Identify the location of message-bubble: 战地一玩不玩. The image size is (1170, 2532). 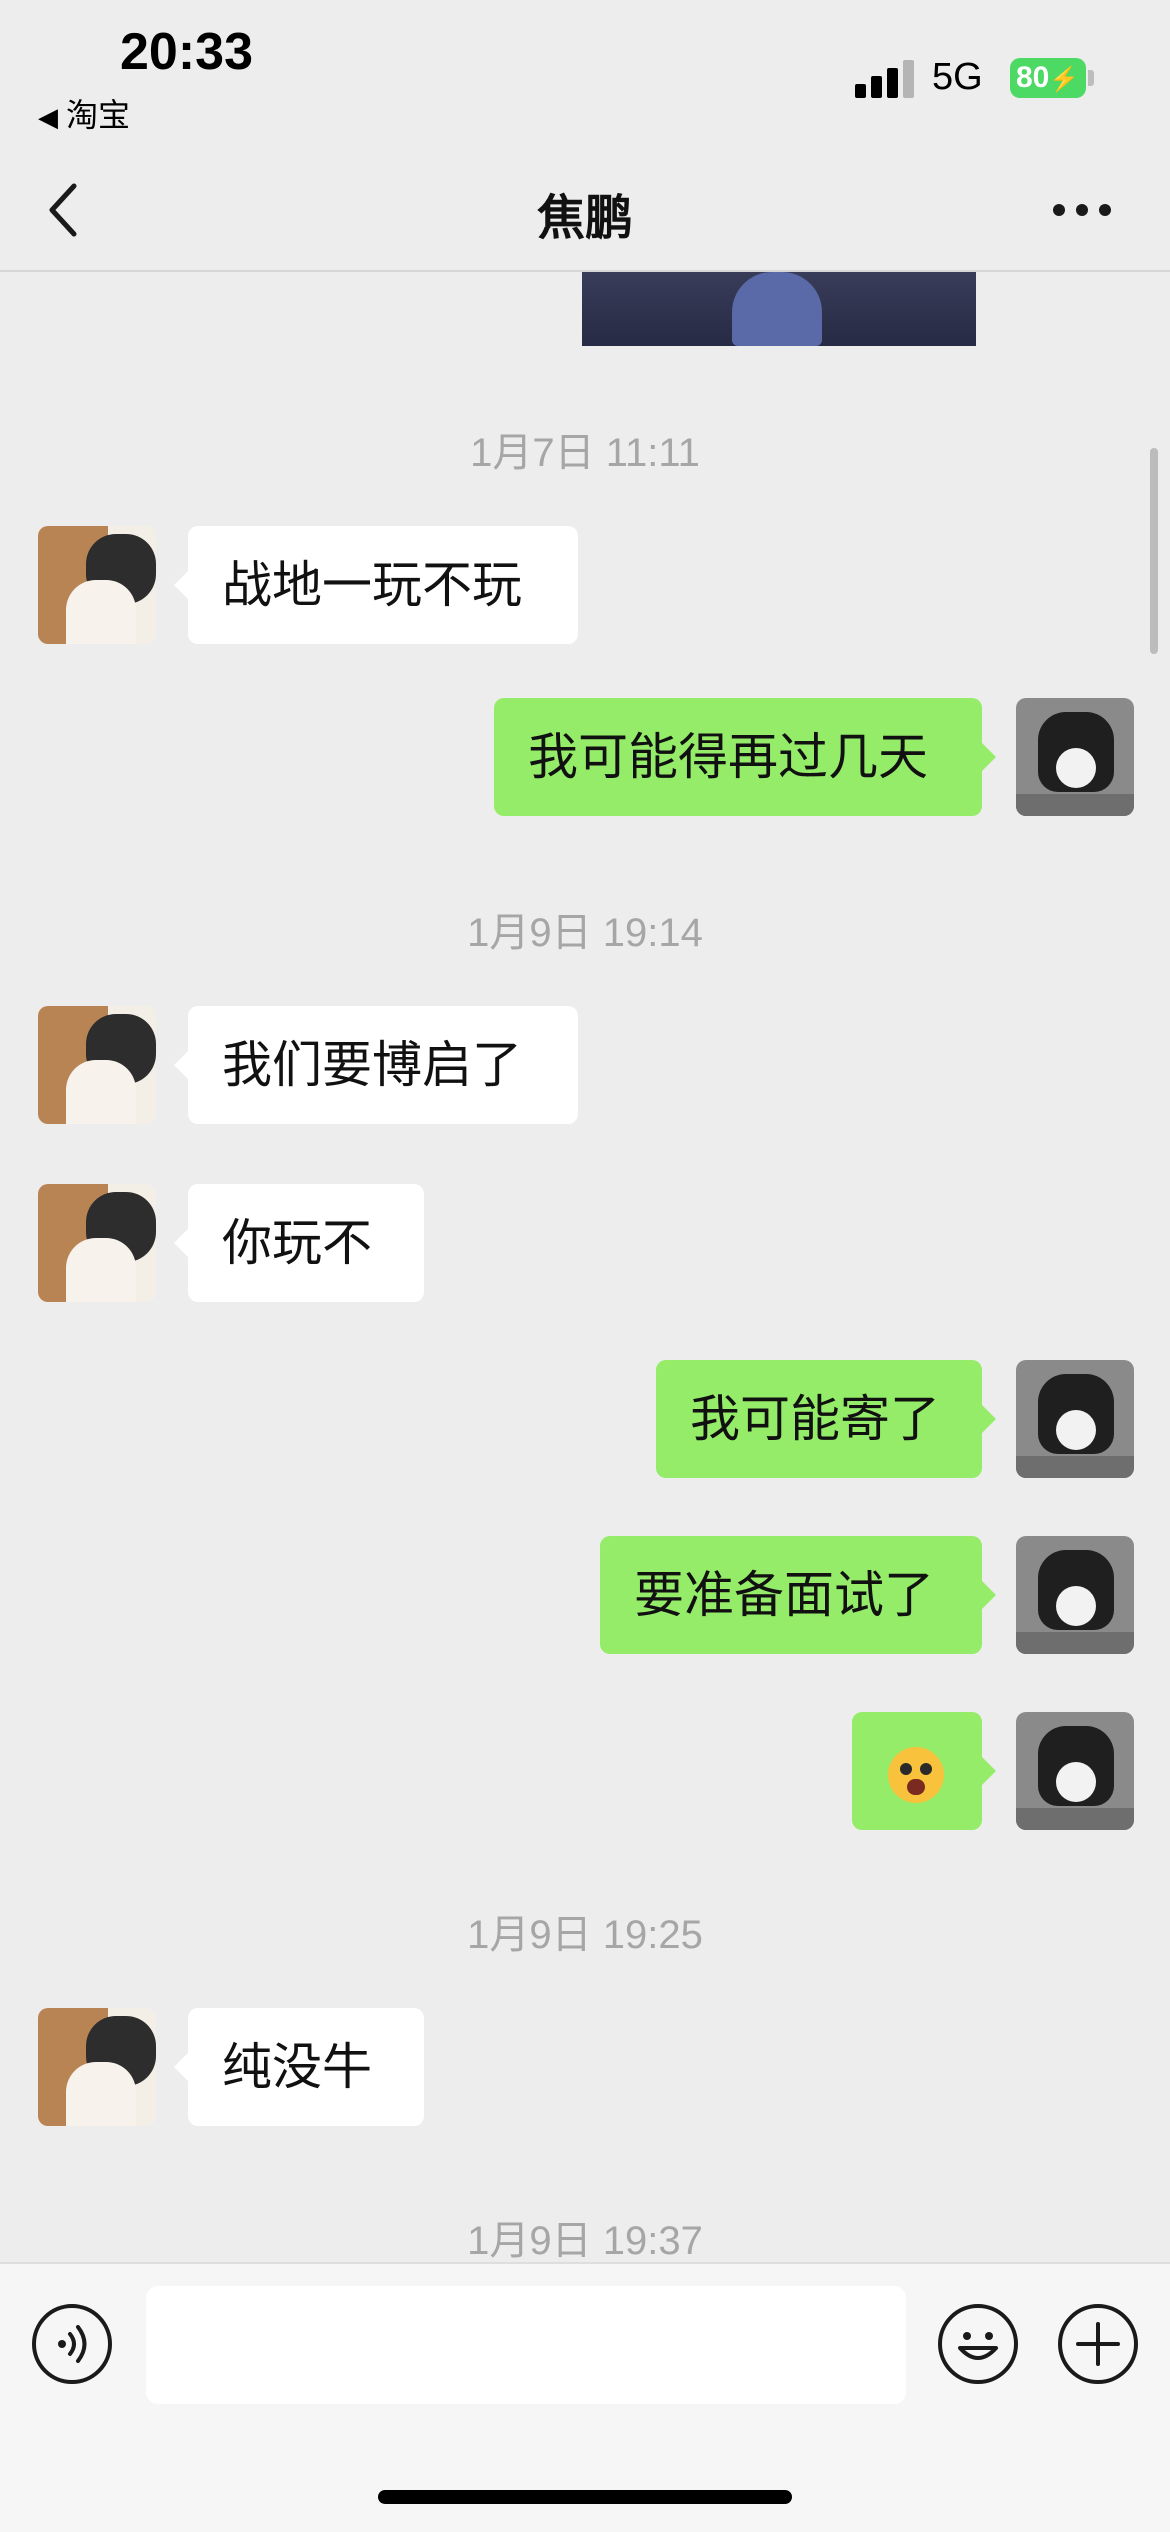
(376, 585).